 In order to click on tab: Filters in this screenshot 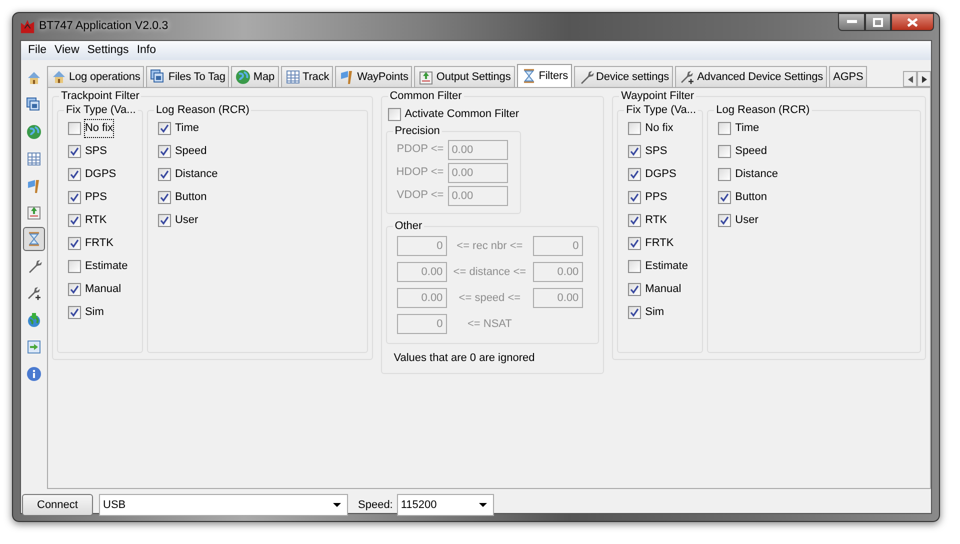, I will do `click(544, 75)`.